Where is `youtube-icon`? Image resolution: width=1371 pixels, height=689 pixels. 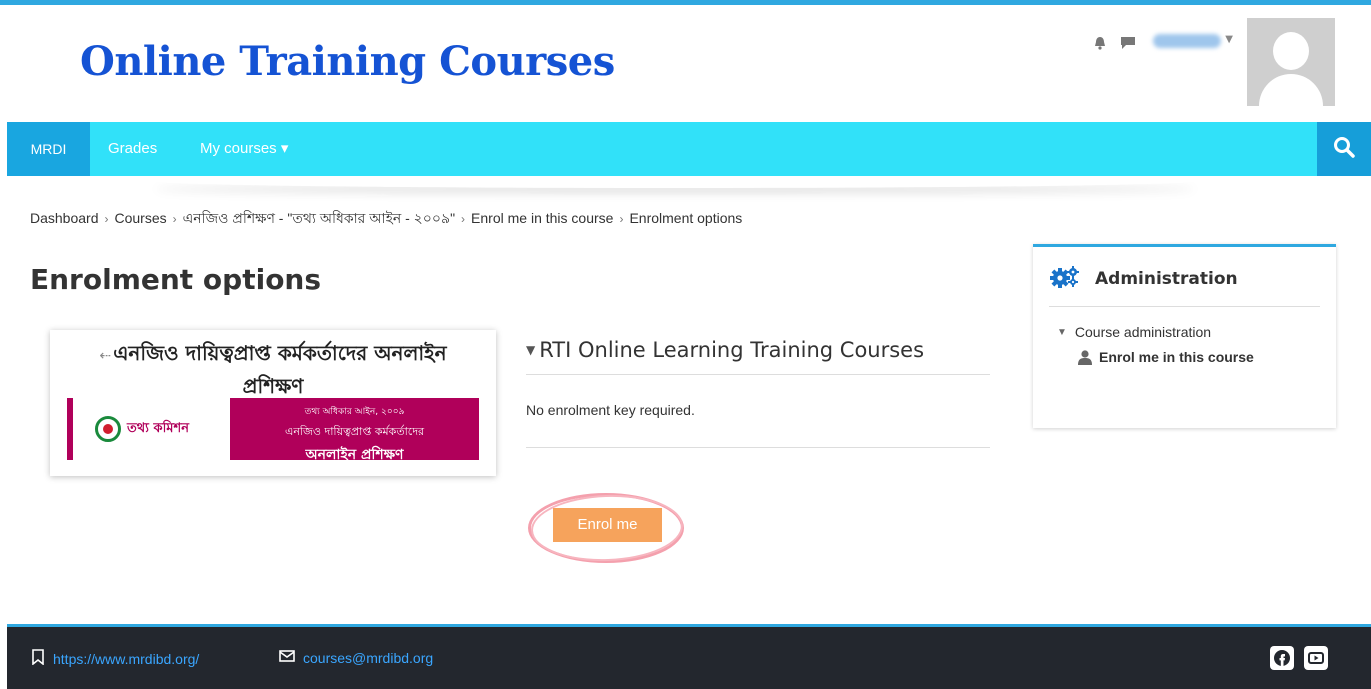 youtube-icon is located at coordinates (1316, 658).